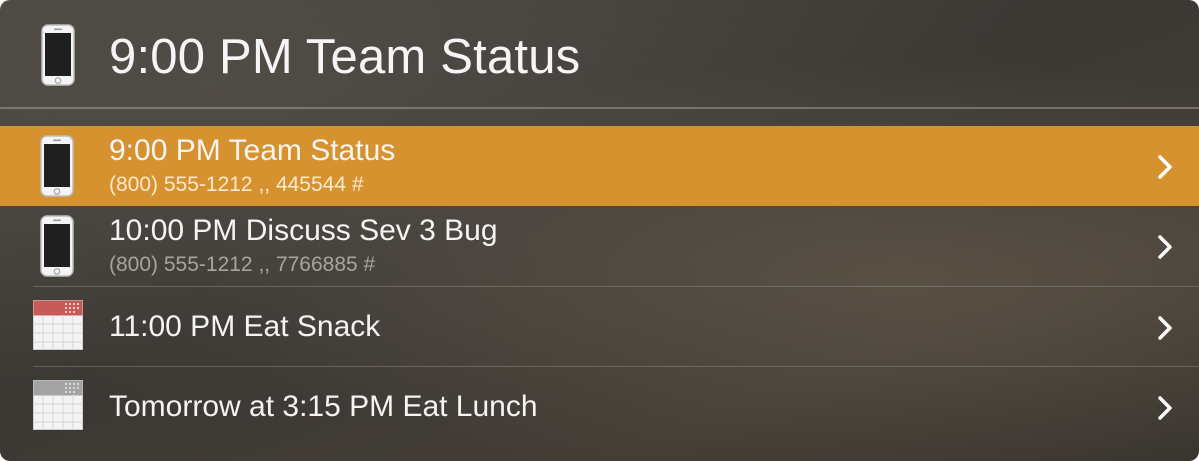 This screenshot has height=461, width=1199. Describe the element at coordinates (252, 150) in the screenshot. I see `result-title: 9:00 PM Team Status` at that location.